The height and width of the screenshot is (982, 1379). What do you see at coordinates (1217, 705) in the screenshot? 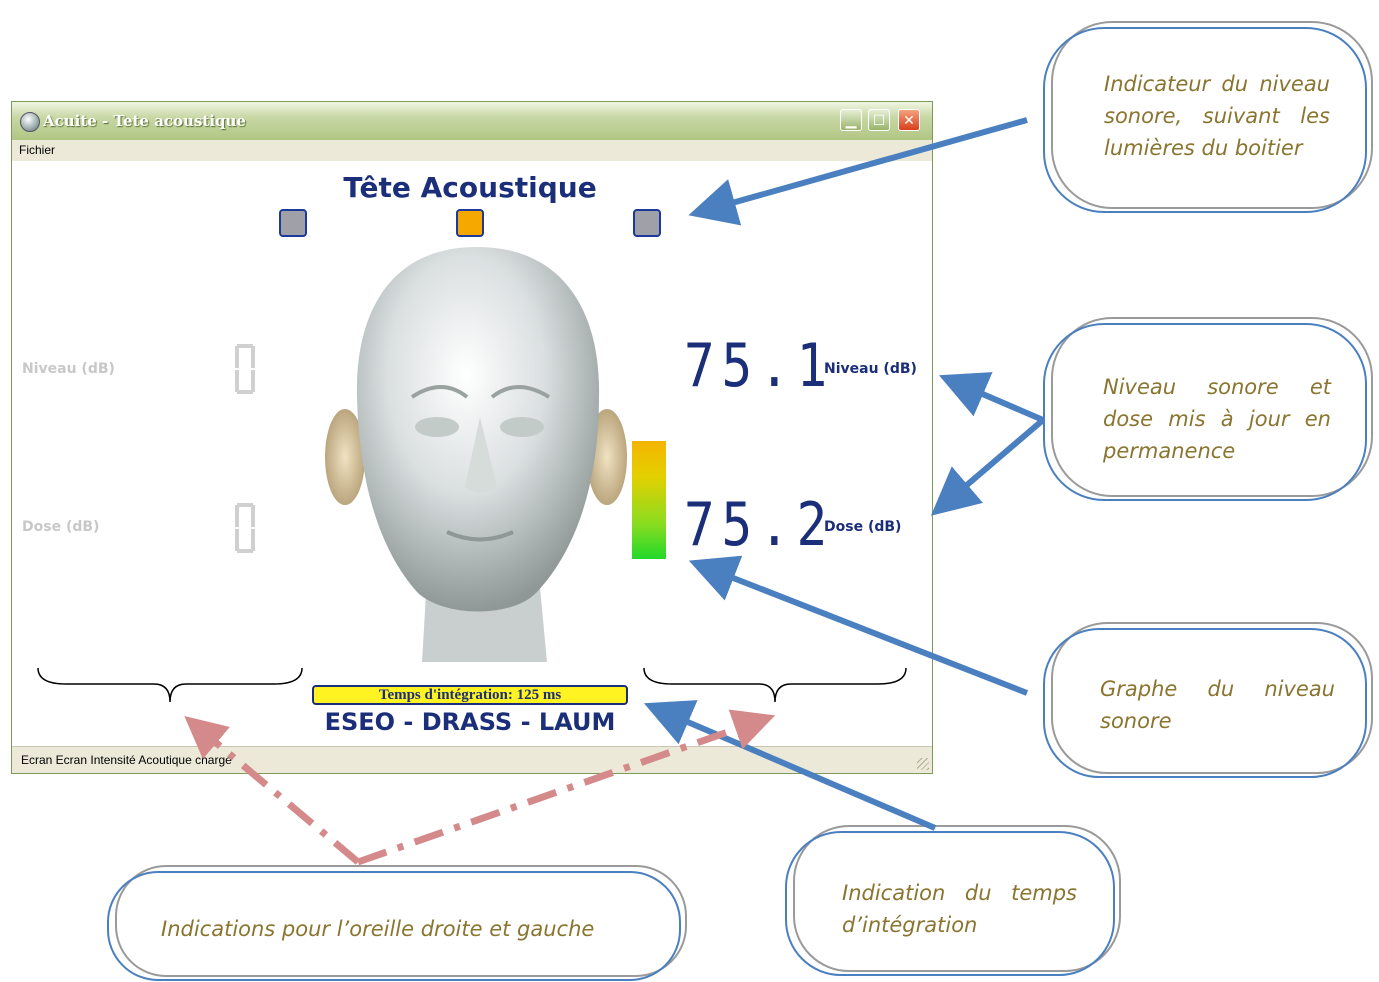
I see `callout-graphe-text: Graphe du niveau sonore` at bounding box center [1217, 705].